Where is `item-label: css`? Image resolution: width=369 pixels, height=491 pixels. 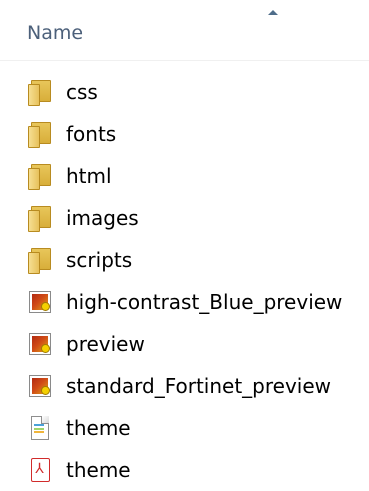
item-label: css is located at coordinates (82, 92).